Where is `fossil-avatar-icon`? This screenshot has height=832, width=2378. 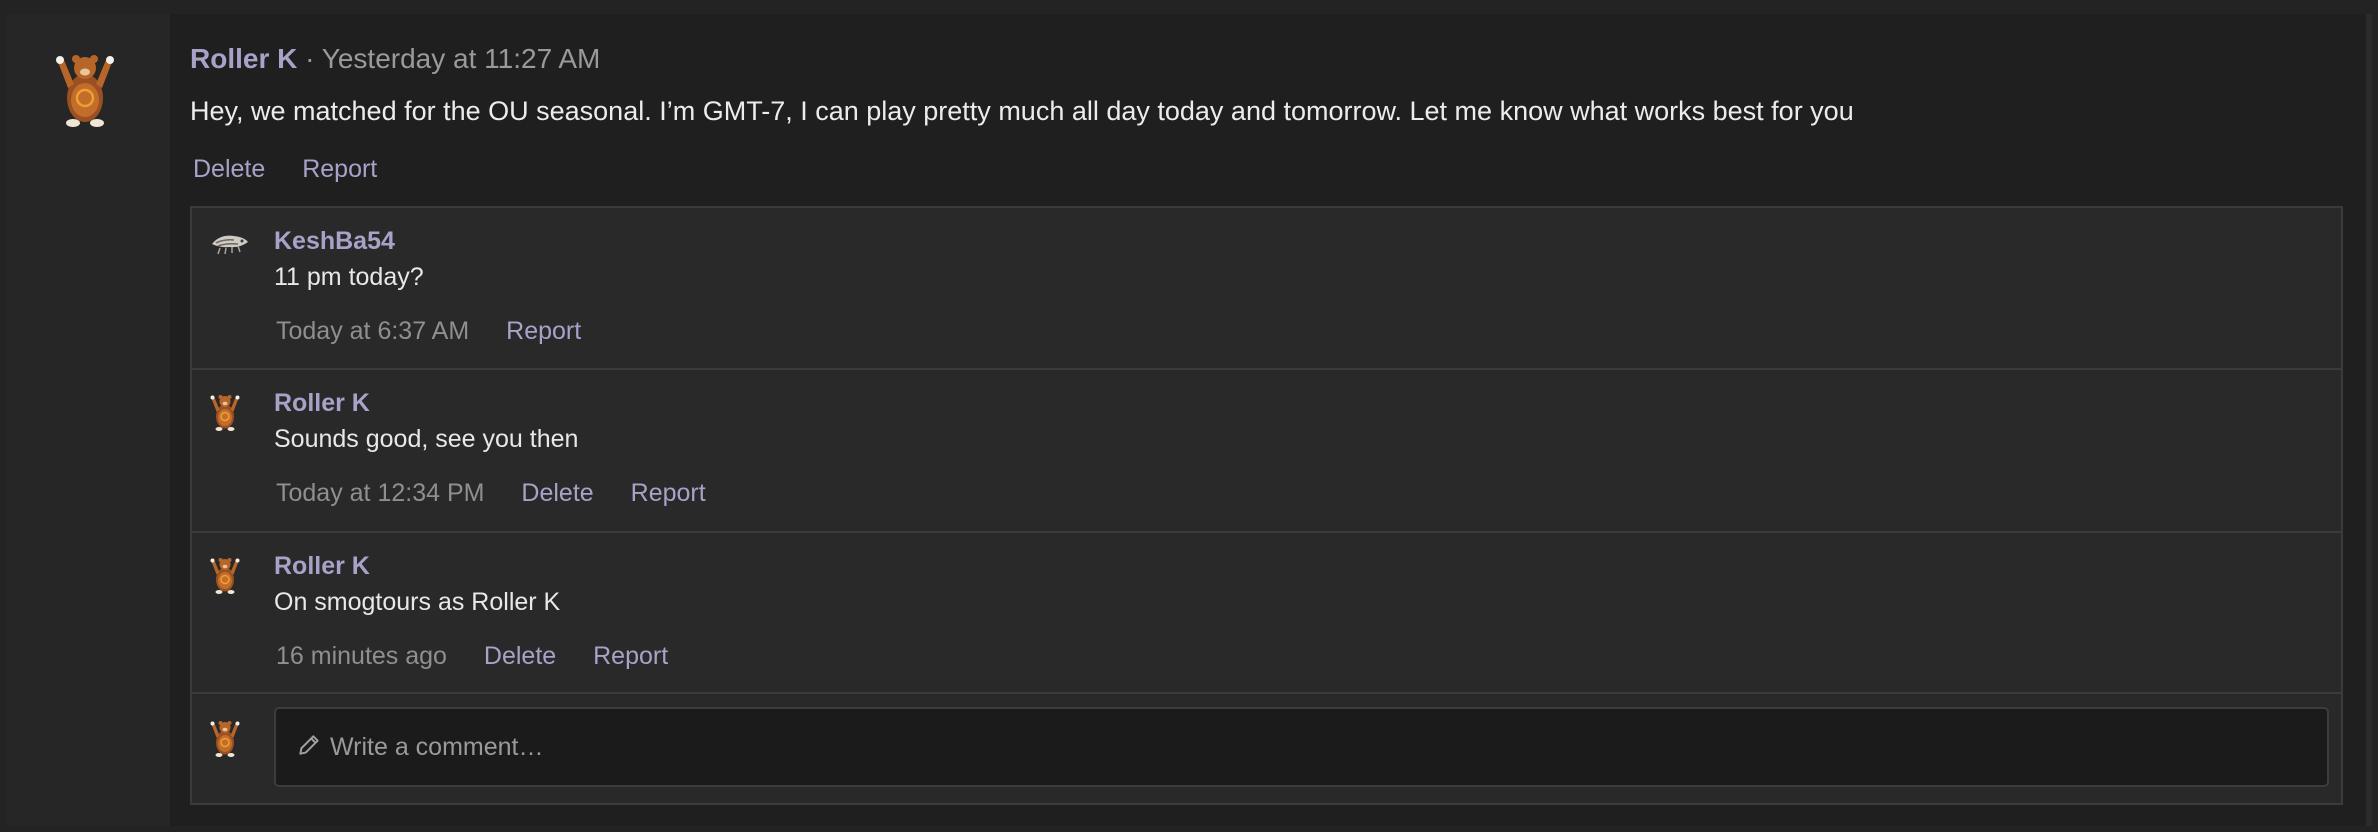 fossil-avatar-icon is located at coordinates (230, 245).